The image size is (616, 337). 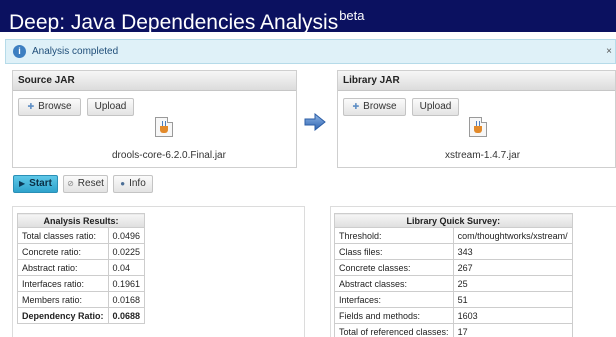 I want to click on survey-title: Library Quick Survey:, so click(x=453, y=220).